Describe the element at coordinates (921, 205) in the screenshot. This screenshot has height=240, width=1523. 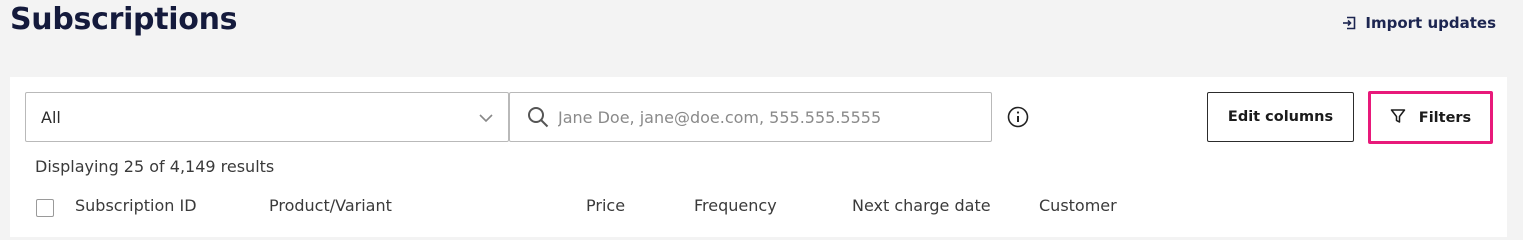
I see `column-header-next-charge-date: Next charge date` at that location.